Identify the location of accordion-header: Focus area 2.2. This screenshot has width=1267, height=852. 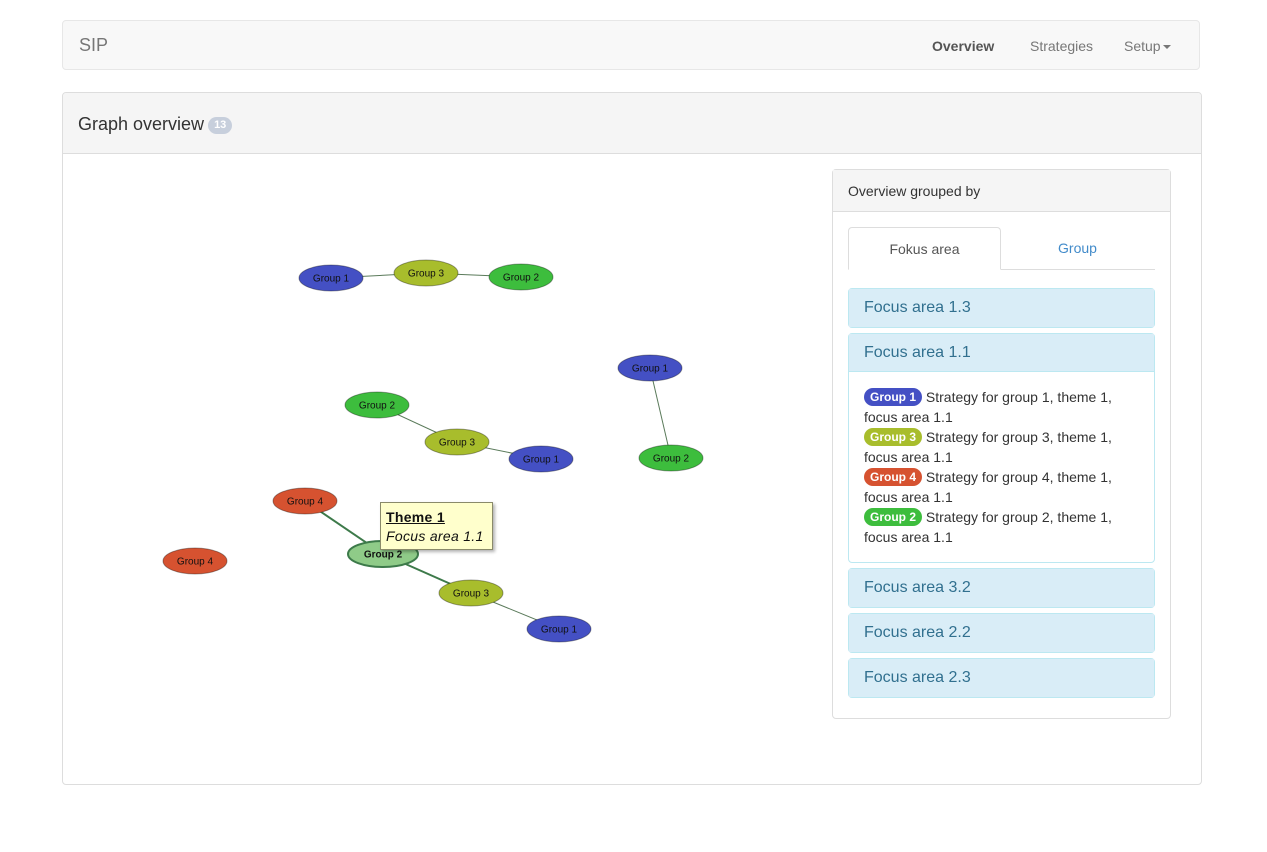
(1001, 633).